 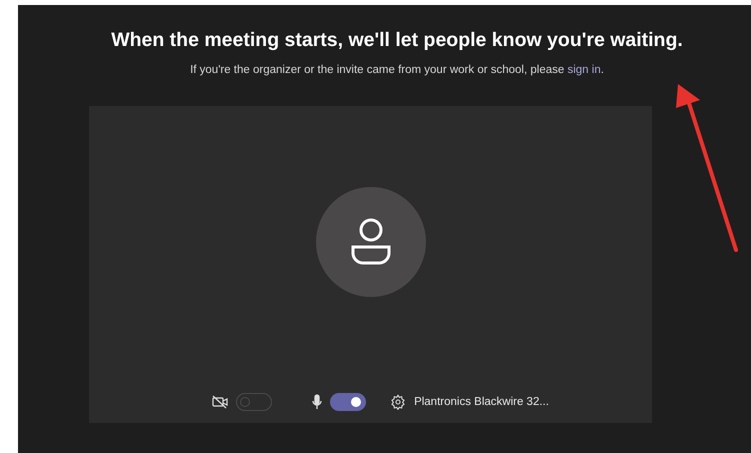 What do you see at coordinates (254, 402) in the screenshot?
I see `camera-toggle` at bounding box center [254, 402].